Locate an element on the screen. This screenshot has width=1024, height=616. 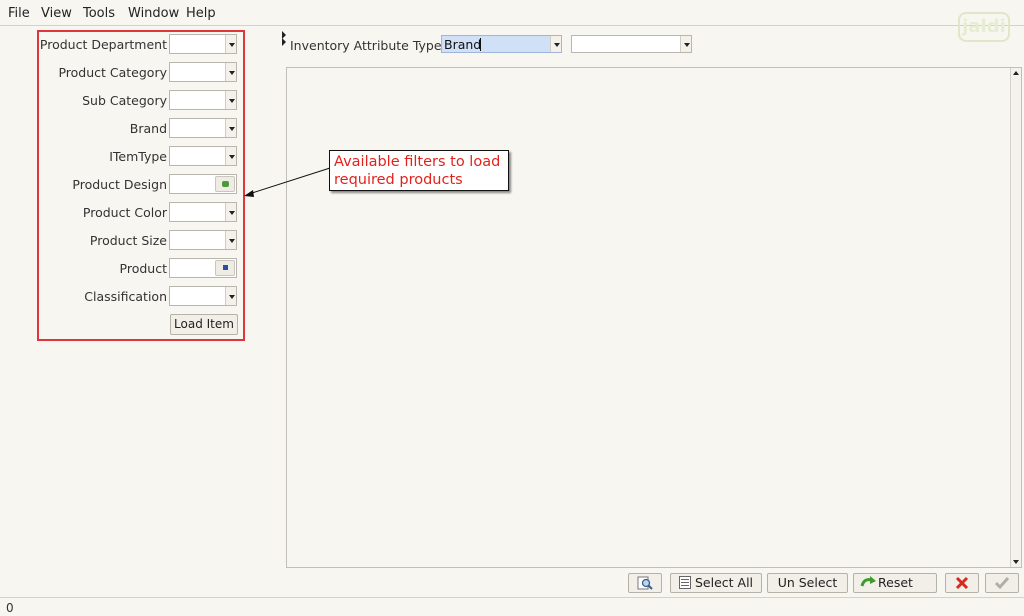
inventory-attribute-label: Inventory Attribute Type is located at coordinates (366, 45).